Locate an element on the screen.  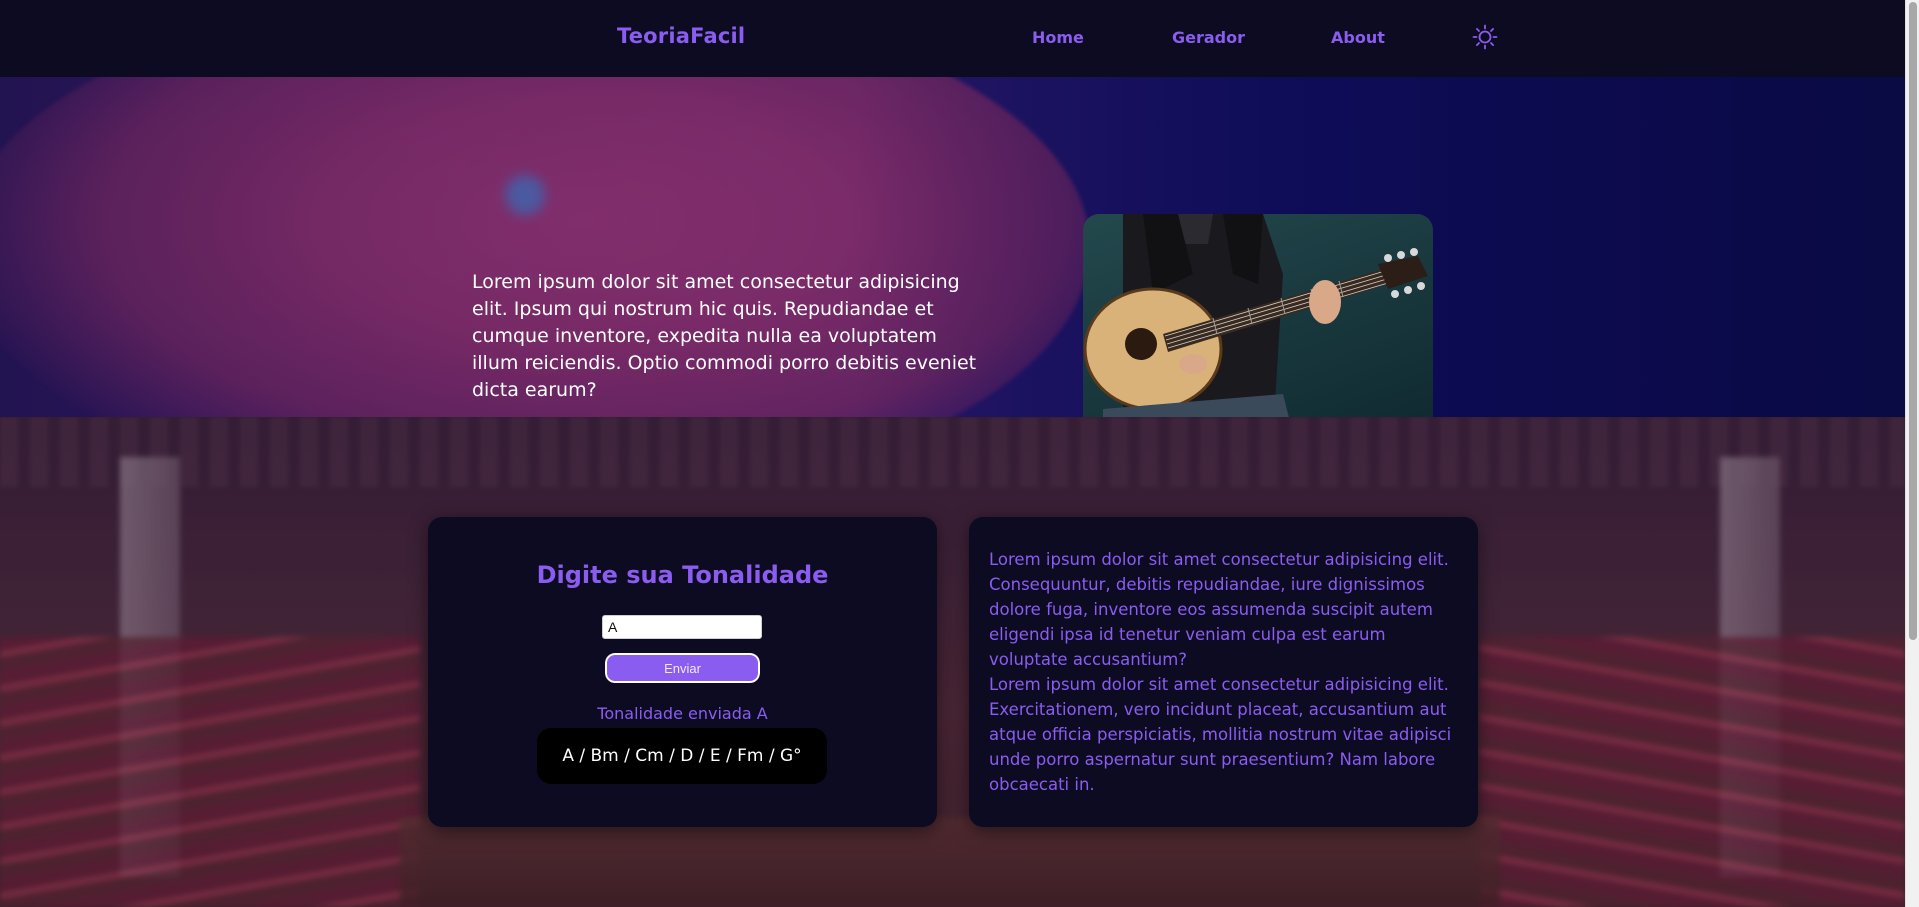
nav-link-home: Home is located at coordinates (1058, 37).